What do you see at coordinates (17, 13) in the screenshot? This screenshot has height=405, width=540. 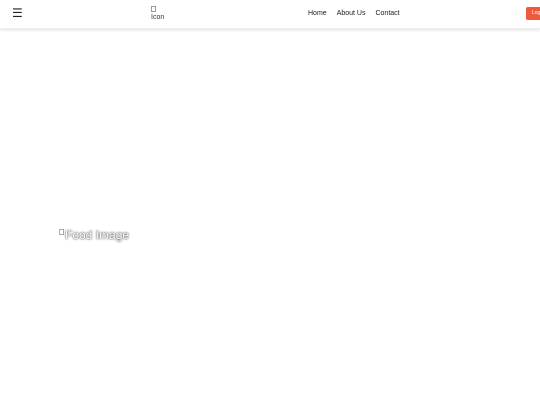 I see `hamburger-menu-icon: ☰` at bounding box center [17, 13].